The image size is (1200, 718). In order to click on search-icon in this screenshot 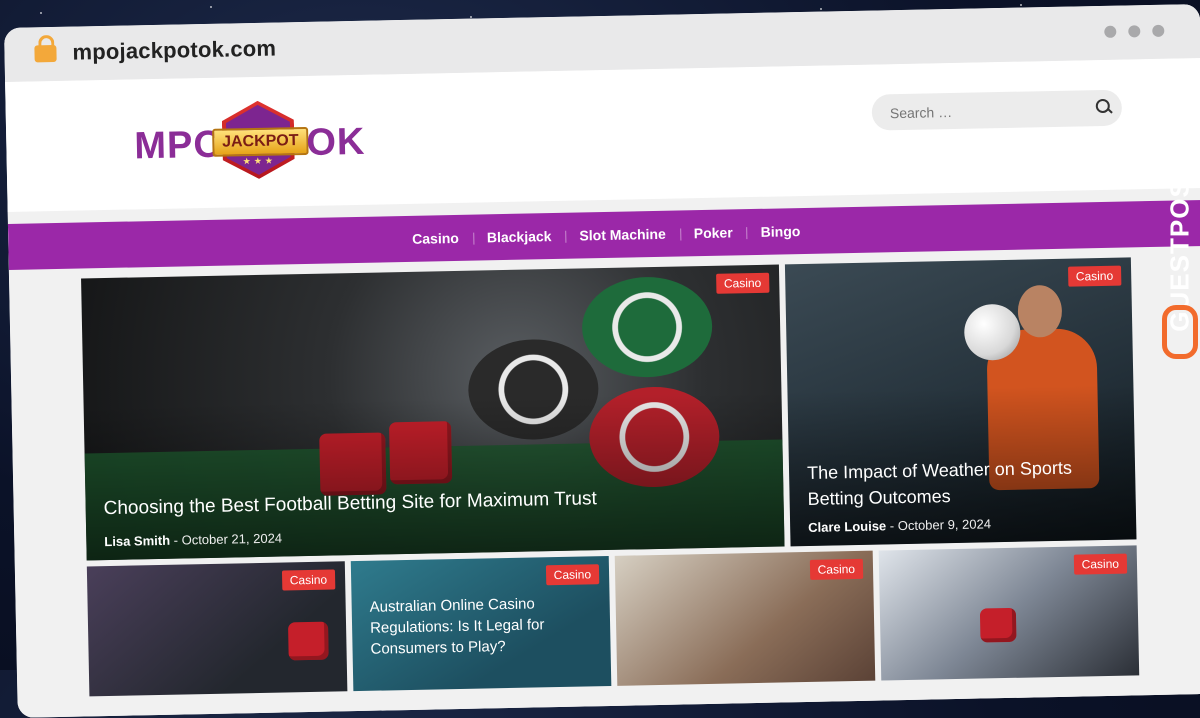, I will do `click(1102, 106)`.